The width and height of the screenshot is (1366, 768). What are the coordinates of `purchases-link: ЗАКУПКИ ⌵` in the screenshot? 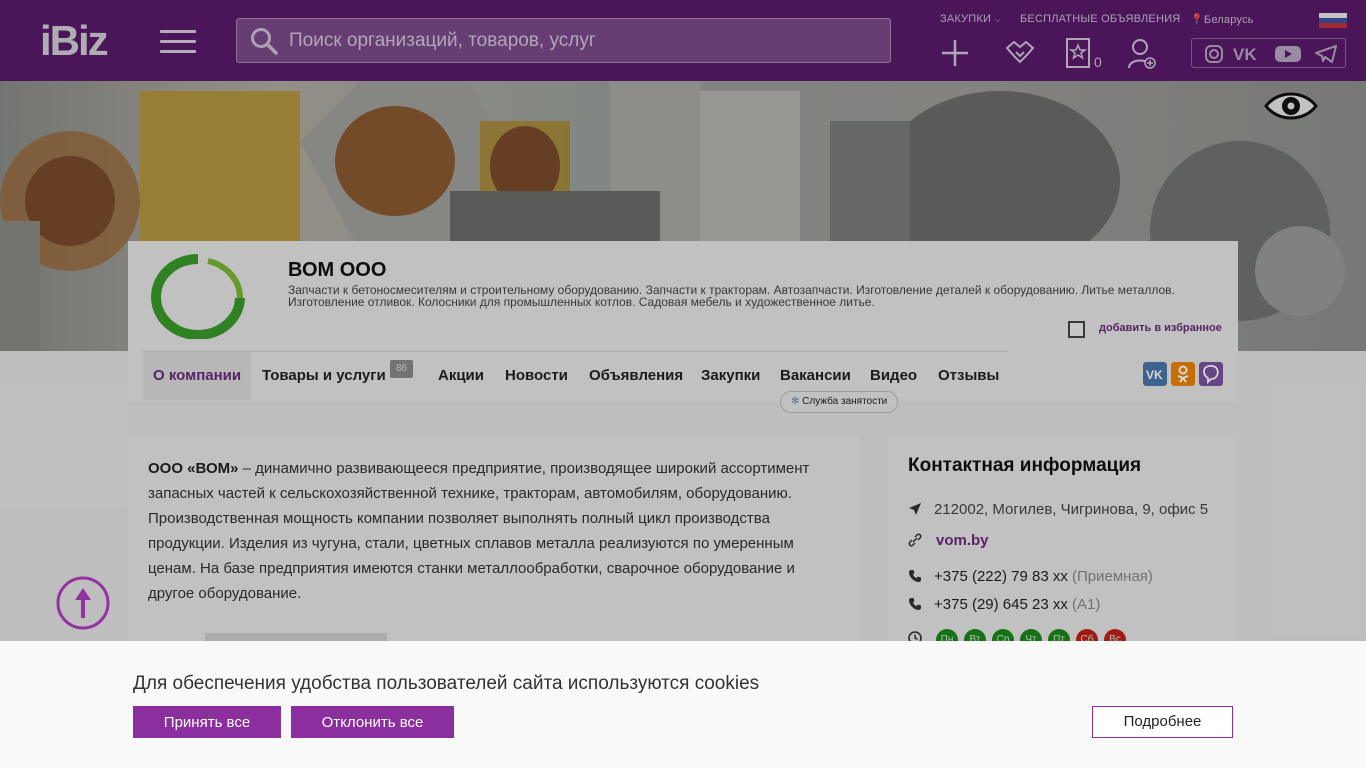 It's located at (970, 19).